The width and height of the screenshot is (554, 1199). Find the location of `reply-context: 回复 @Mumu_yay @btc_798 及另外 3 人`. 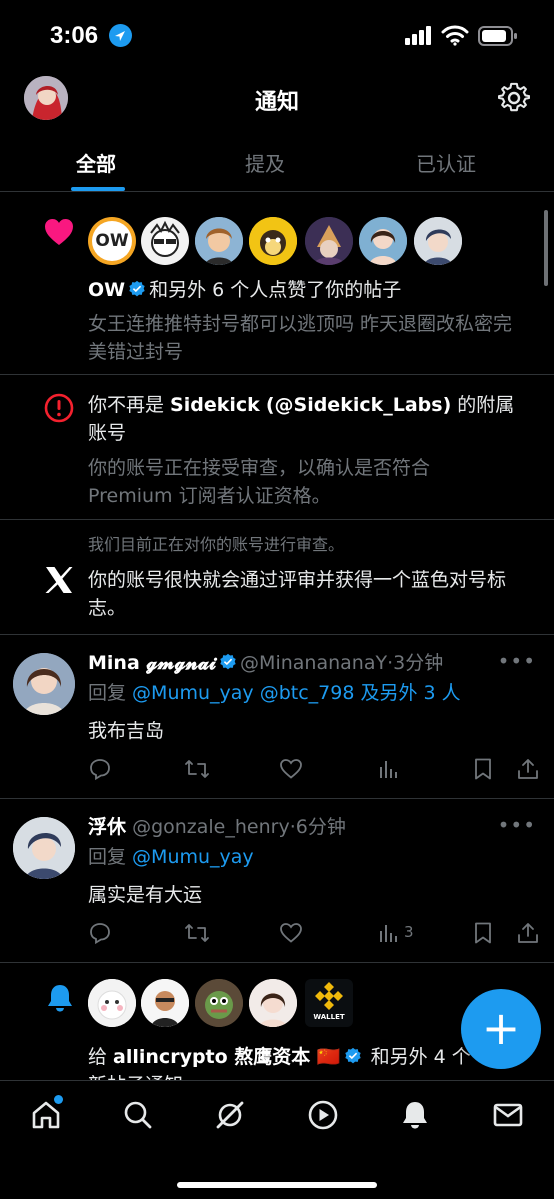

reply-context: 回复 @Mumu_yay @btc_798 及另外 3 人 is located at coordinates (303, 693).